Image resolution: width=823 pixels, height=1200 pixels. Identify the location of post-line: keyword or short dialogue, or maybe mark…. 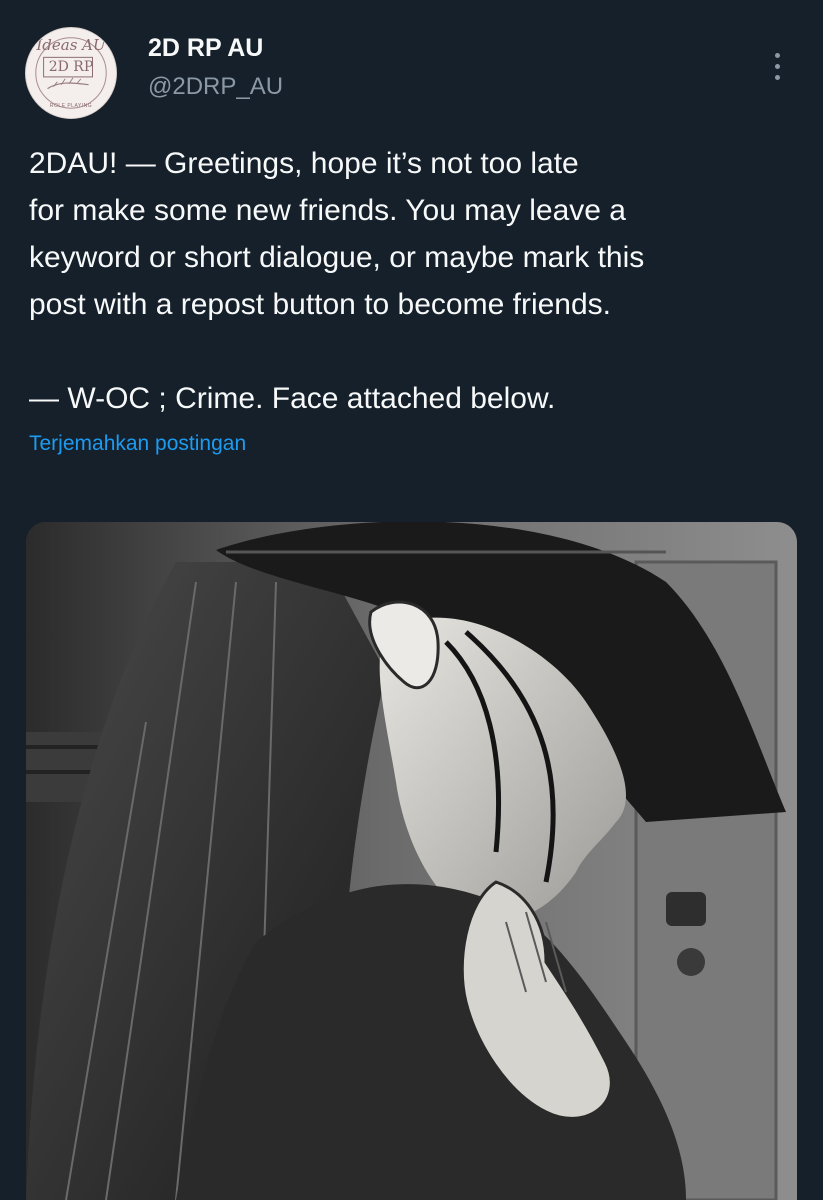
(337, 257).